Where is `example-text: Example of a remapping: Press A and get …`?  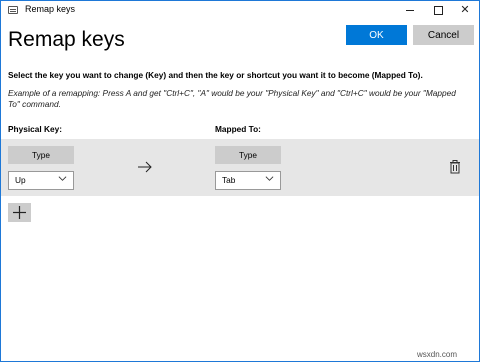 example-text: Example of a remapping: Press A and get … is located at coordinates (232, 98).